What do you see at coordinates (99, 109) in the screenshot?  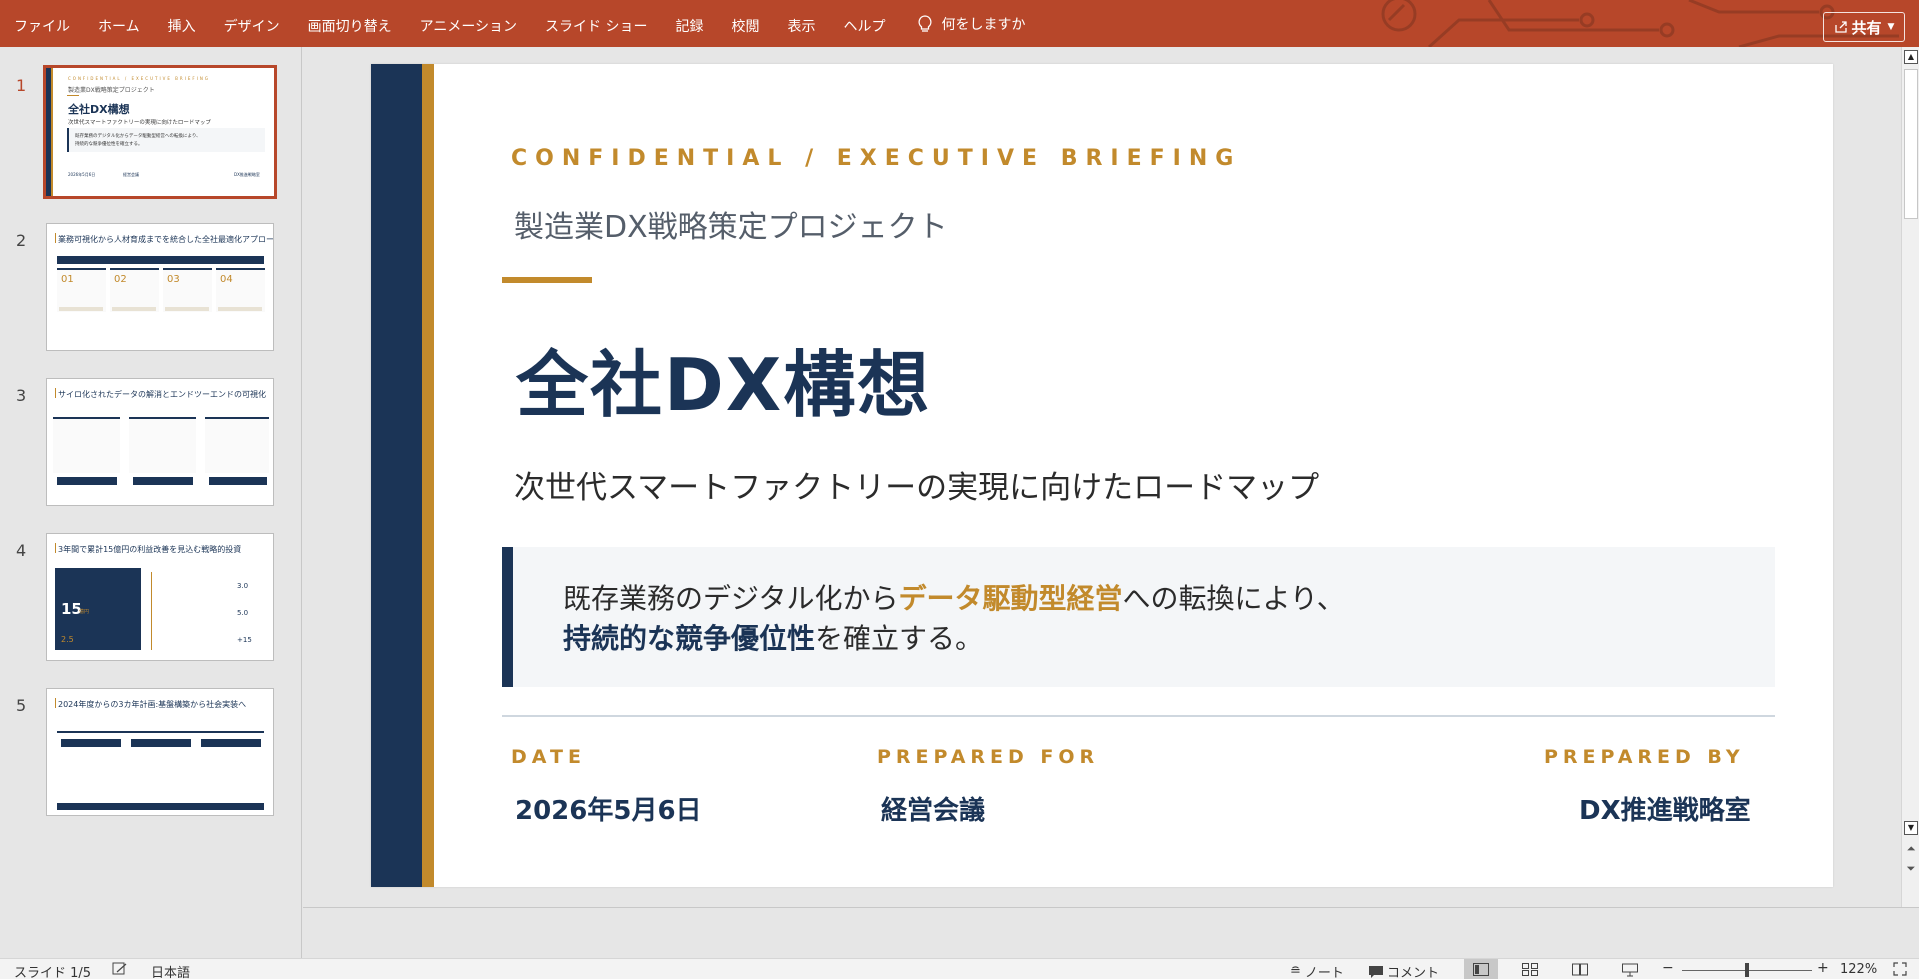 I see `thumb-title: 全社DX構想` at bounding box center [99, 109].